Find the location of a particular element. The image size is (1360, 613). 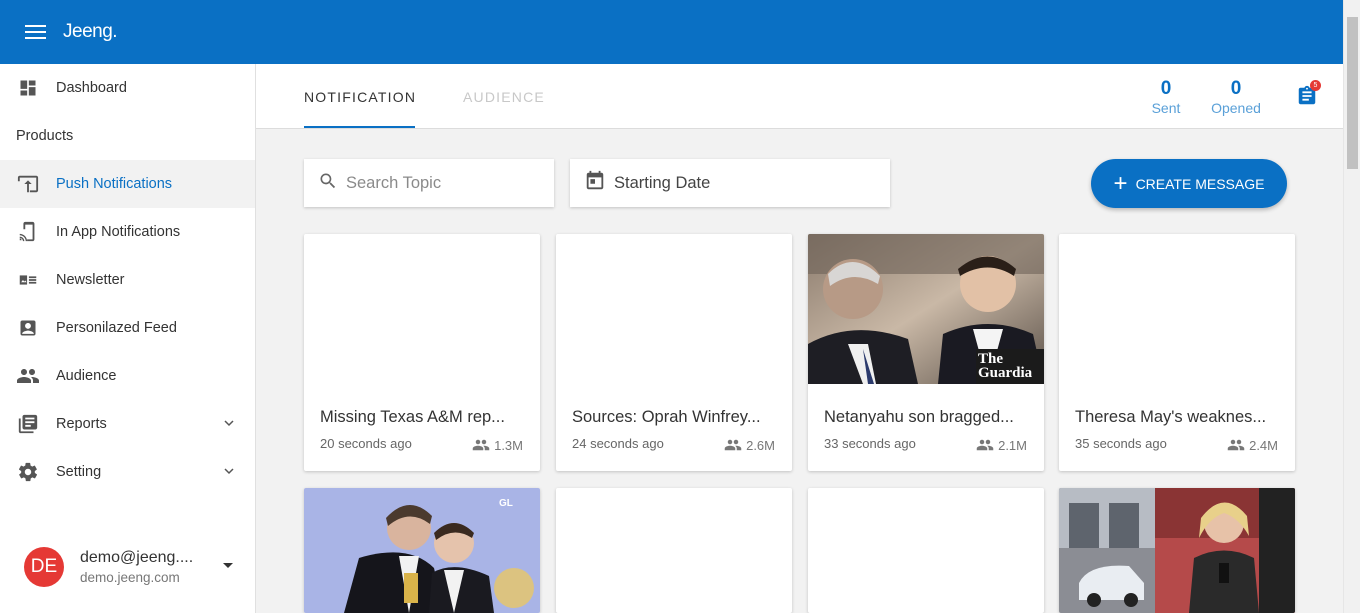

sidebar-item-label: Personilazed Feed is located at coordinates (116, 328).